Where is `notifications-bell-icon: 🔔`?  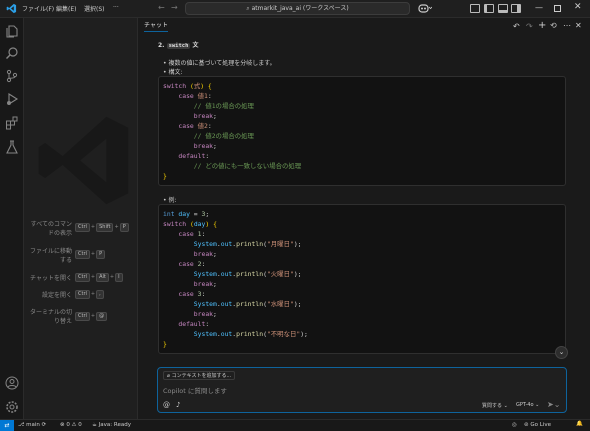
notifications-bell-icon: 🔔 is located at coordinates (579, 424).